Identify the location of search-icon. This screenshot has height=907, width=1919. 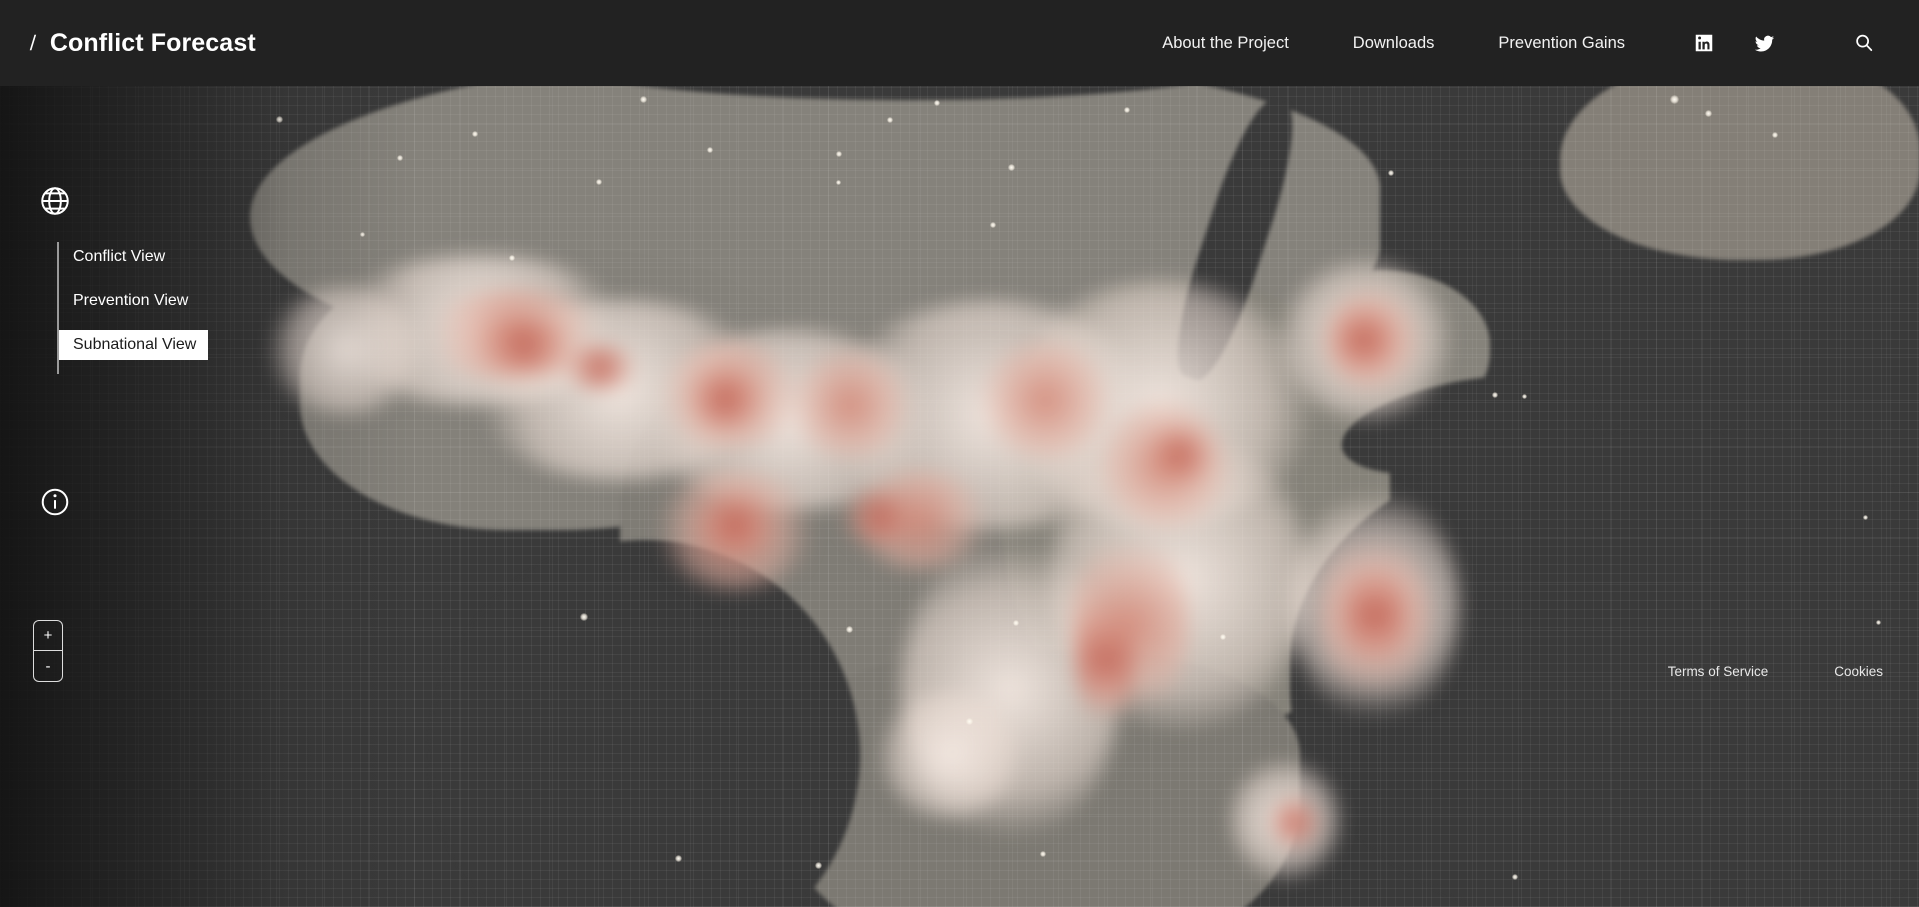
(1864, 43).